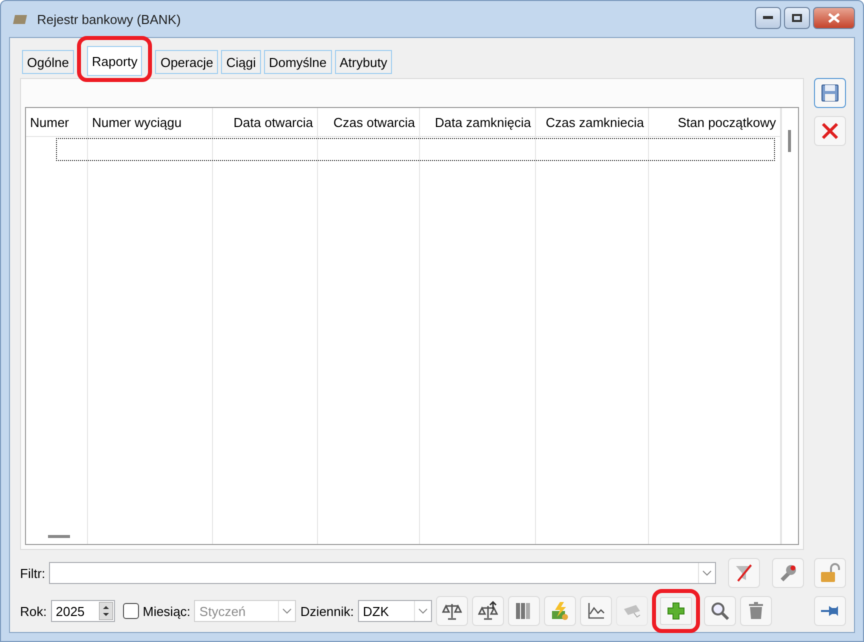 Image resolution: width=864 pixels, height=642 pixels. Describe the element at coordinates (720, 611) in the screenshot. I see `search-icon` at that location.